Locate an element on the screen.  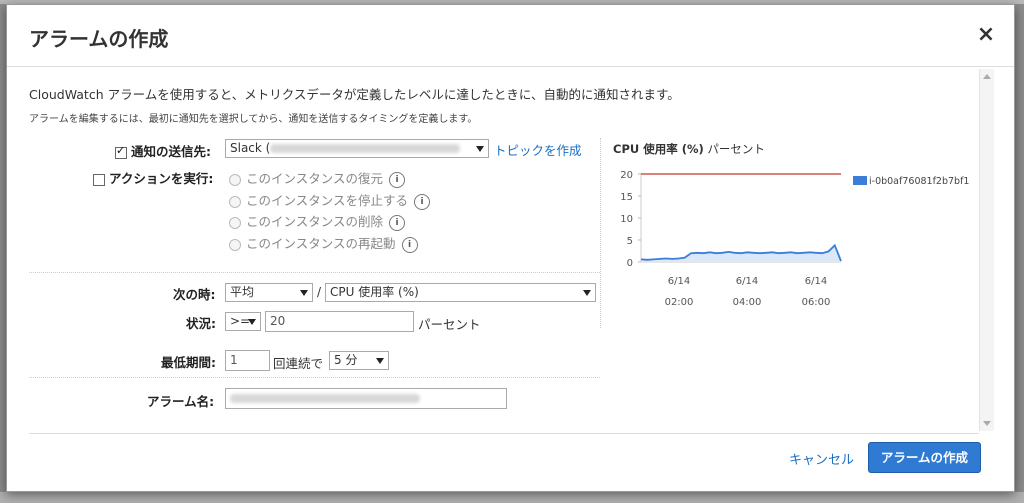
action-option-reboot: このインスタンスの再起動 i is located at coordinates (323, 243).